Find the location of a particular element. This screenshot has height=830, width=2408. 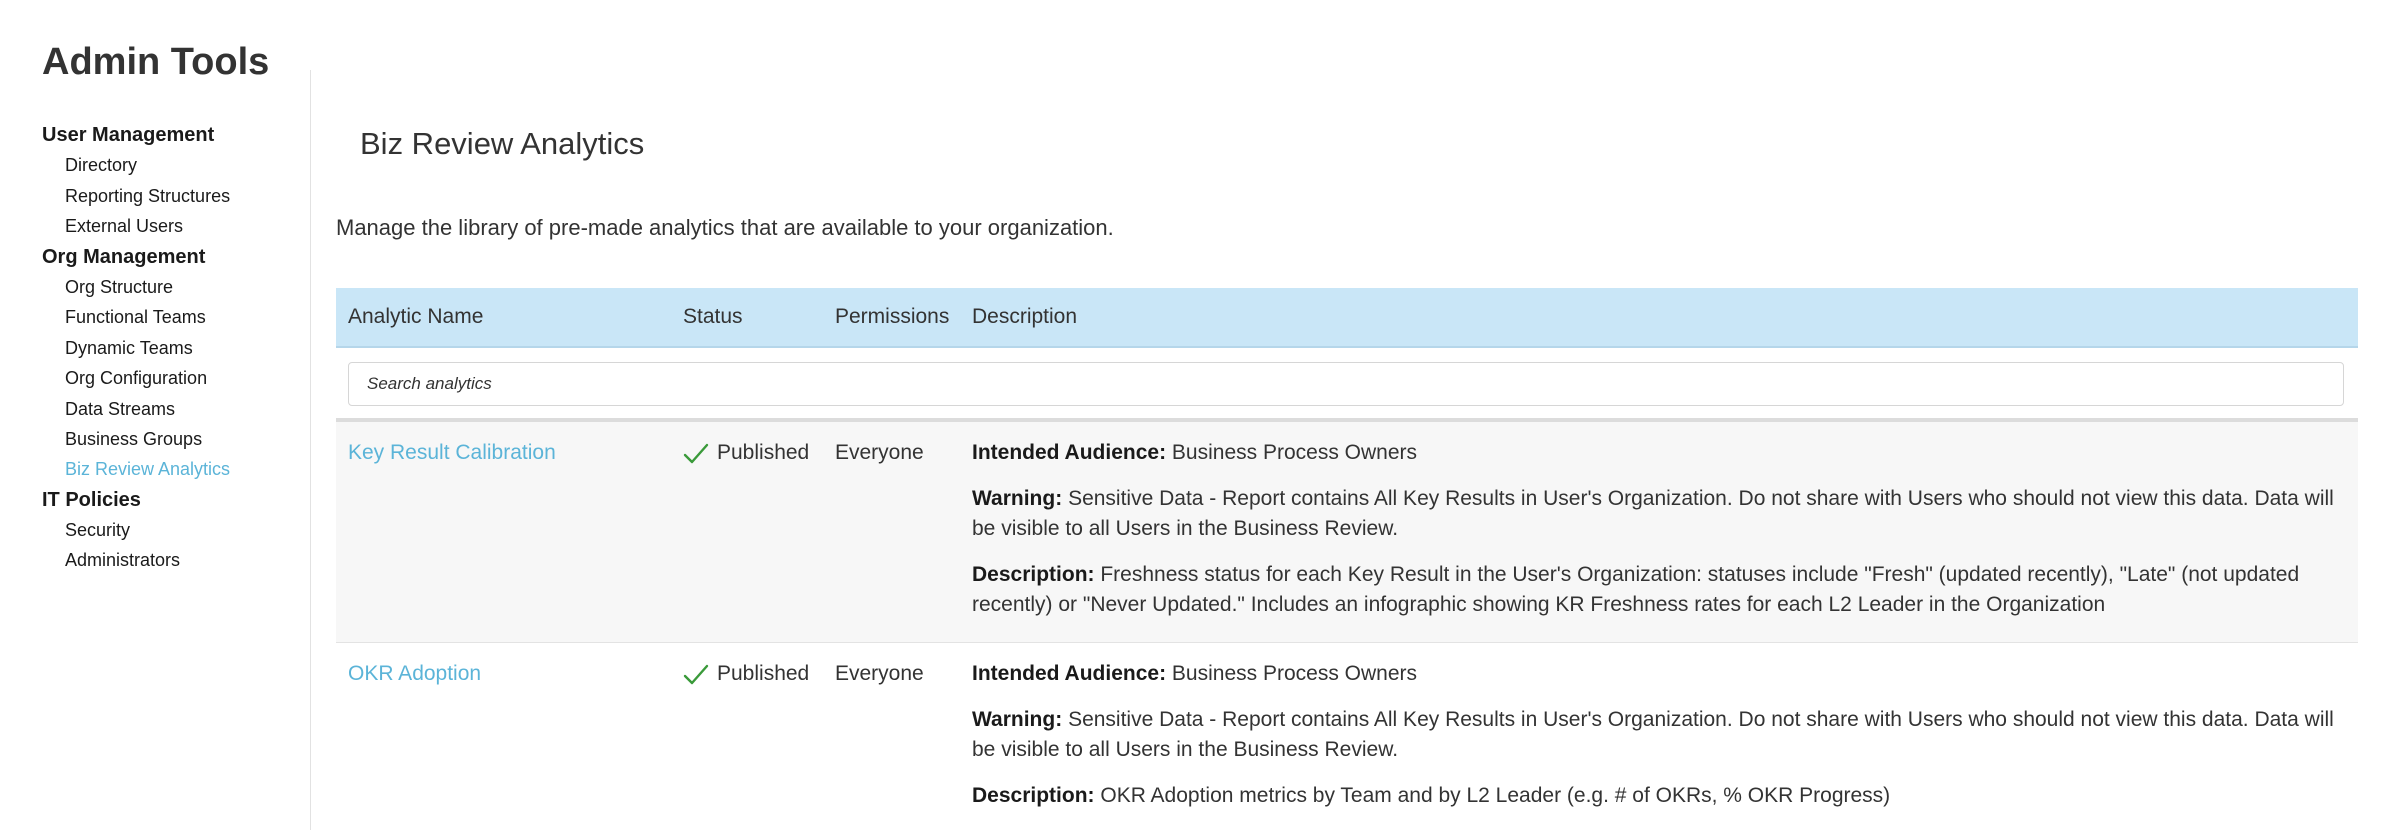

nav-item-dynamic-teams: Dynamic Teams is located at coordinates (136, 348).